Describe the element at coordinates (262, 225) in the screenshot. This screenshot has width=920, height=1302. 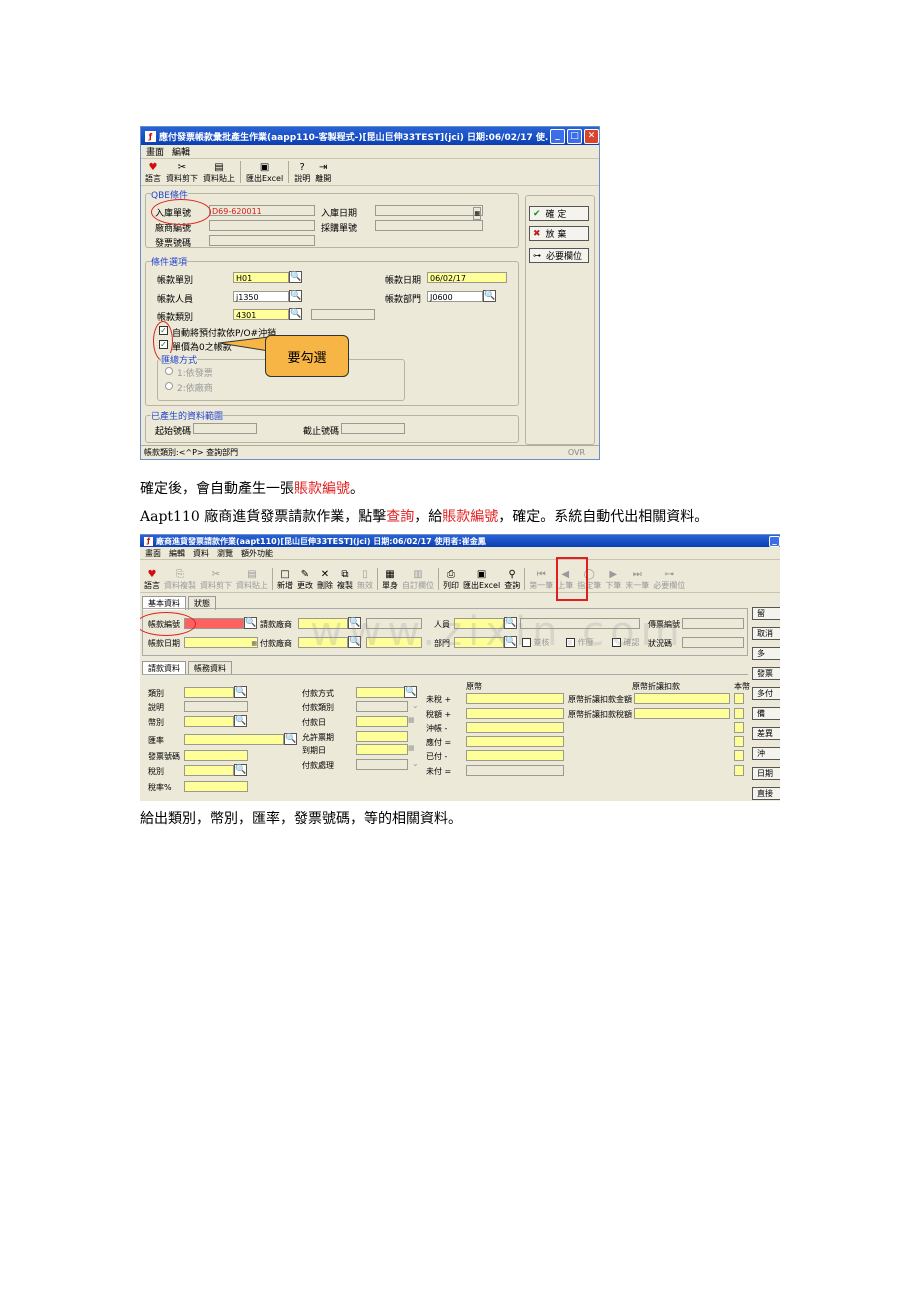
I see `vendor-field` at that location.